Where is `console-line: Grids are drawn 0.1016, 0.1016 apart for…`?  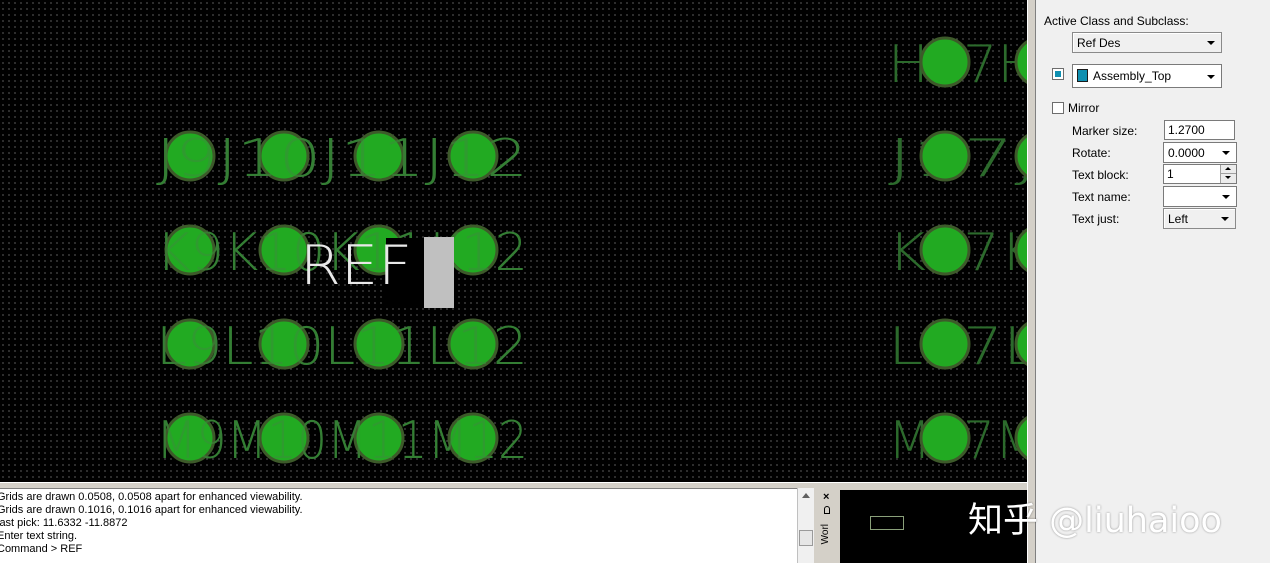
console-line: Grids are drawn 0.1016, 0.1016 apart for… is located at coordinates (151, 510).